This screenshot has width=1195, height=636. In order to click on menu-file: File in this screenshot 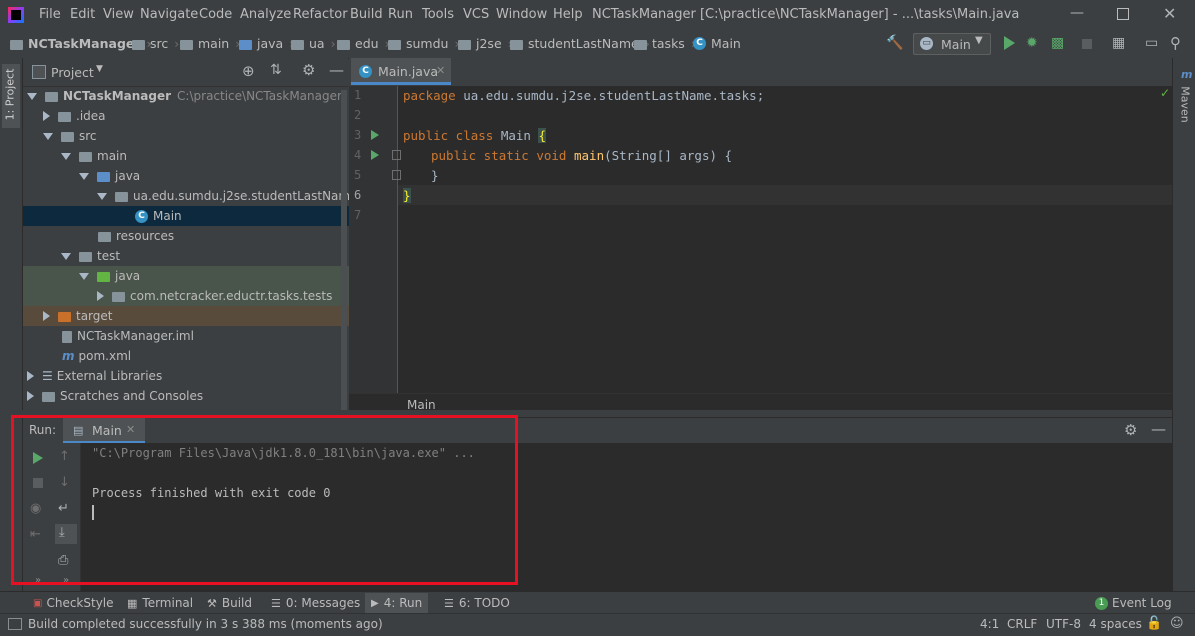, I will do `click(50, 14)`.